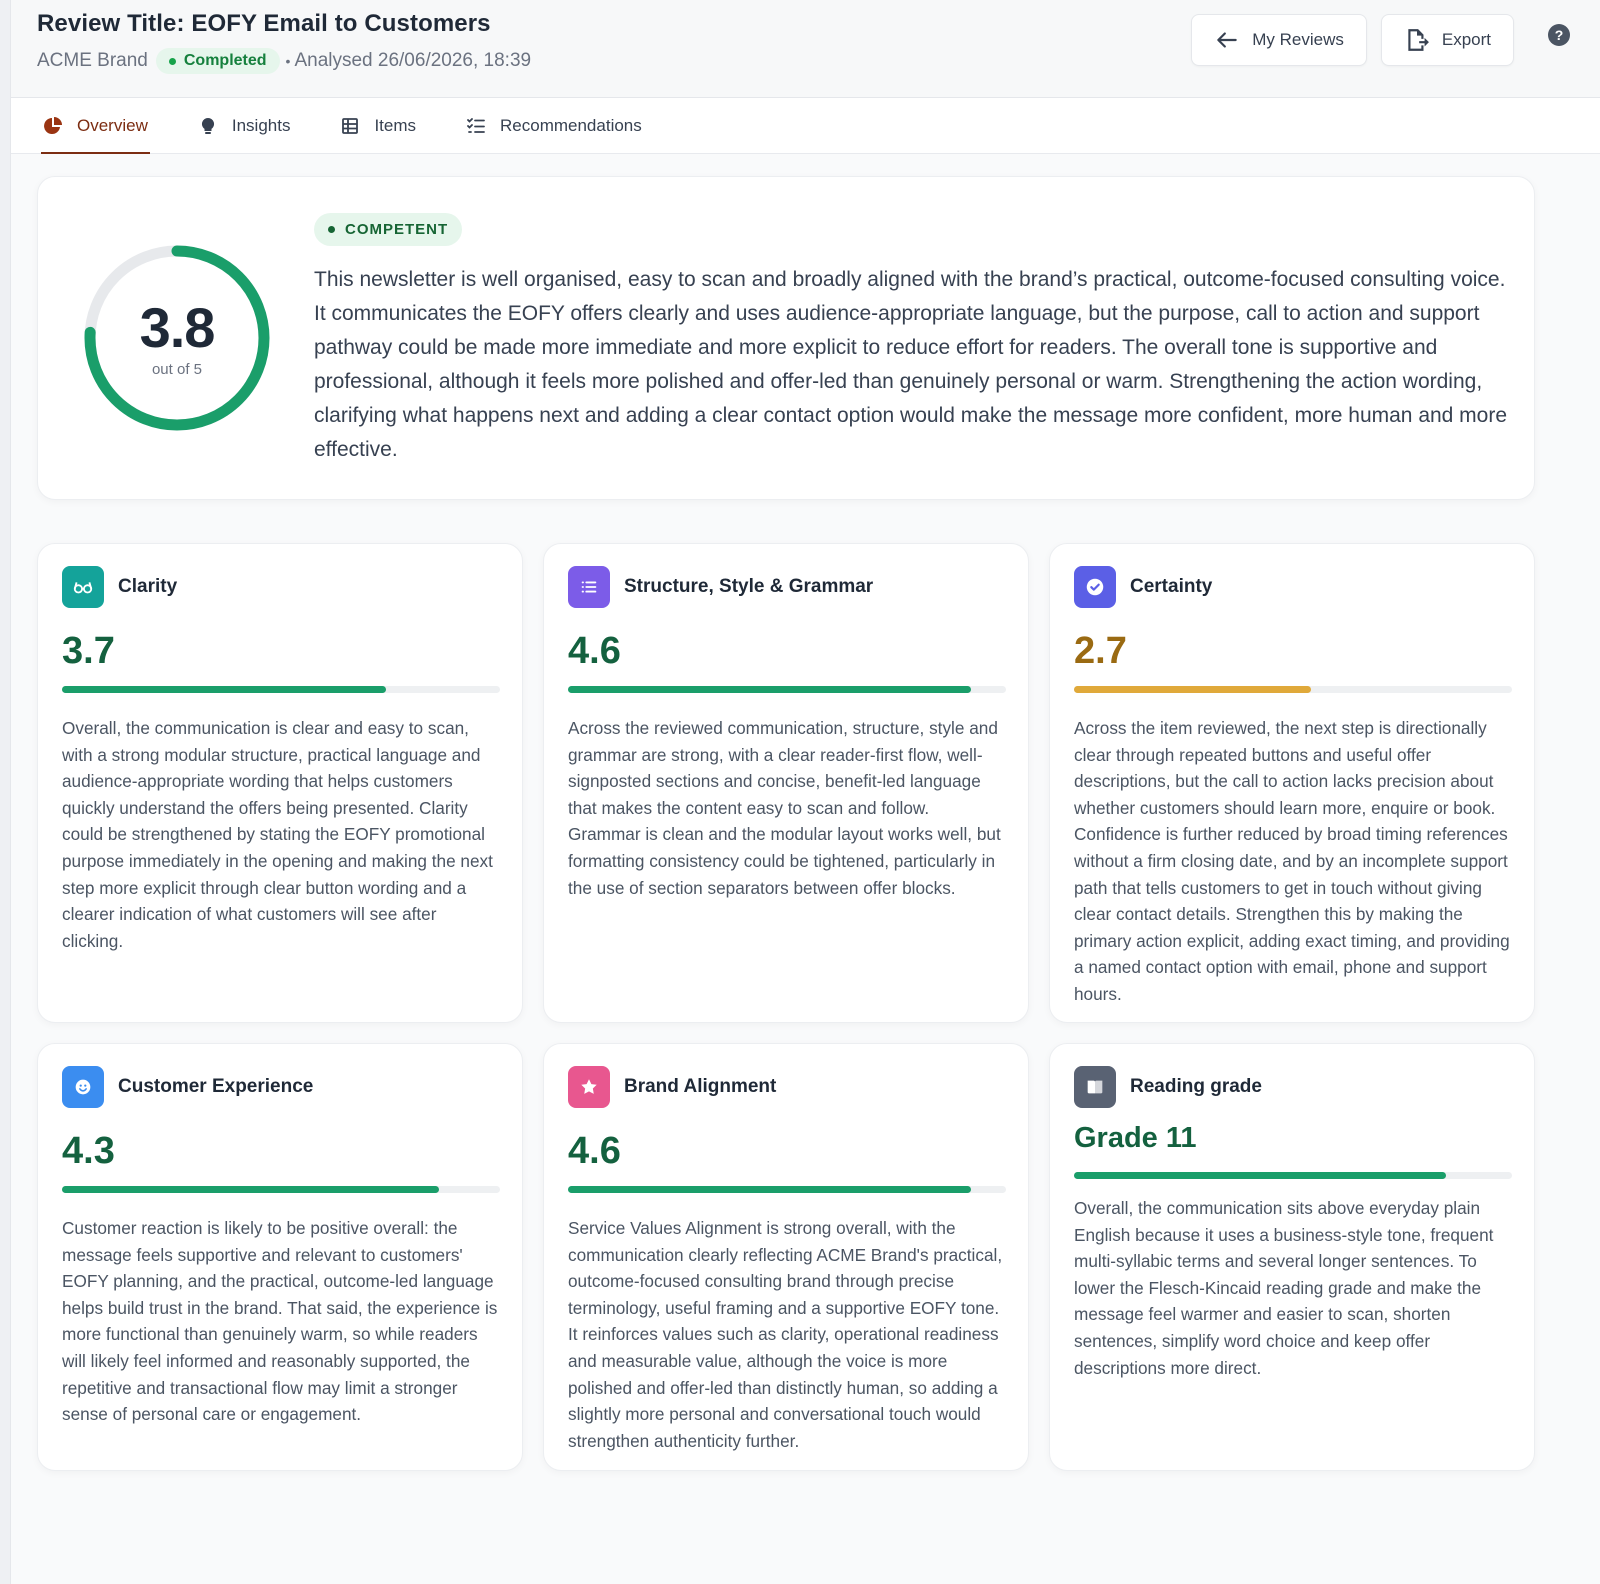 The image size is (1600, 1584). What do you see at coordinates (83, 1087) in the screenshot?
I see `smile-icon` at bounding box center [83, 1087].